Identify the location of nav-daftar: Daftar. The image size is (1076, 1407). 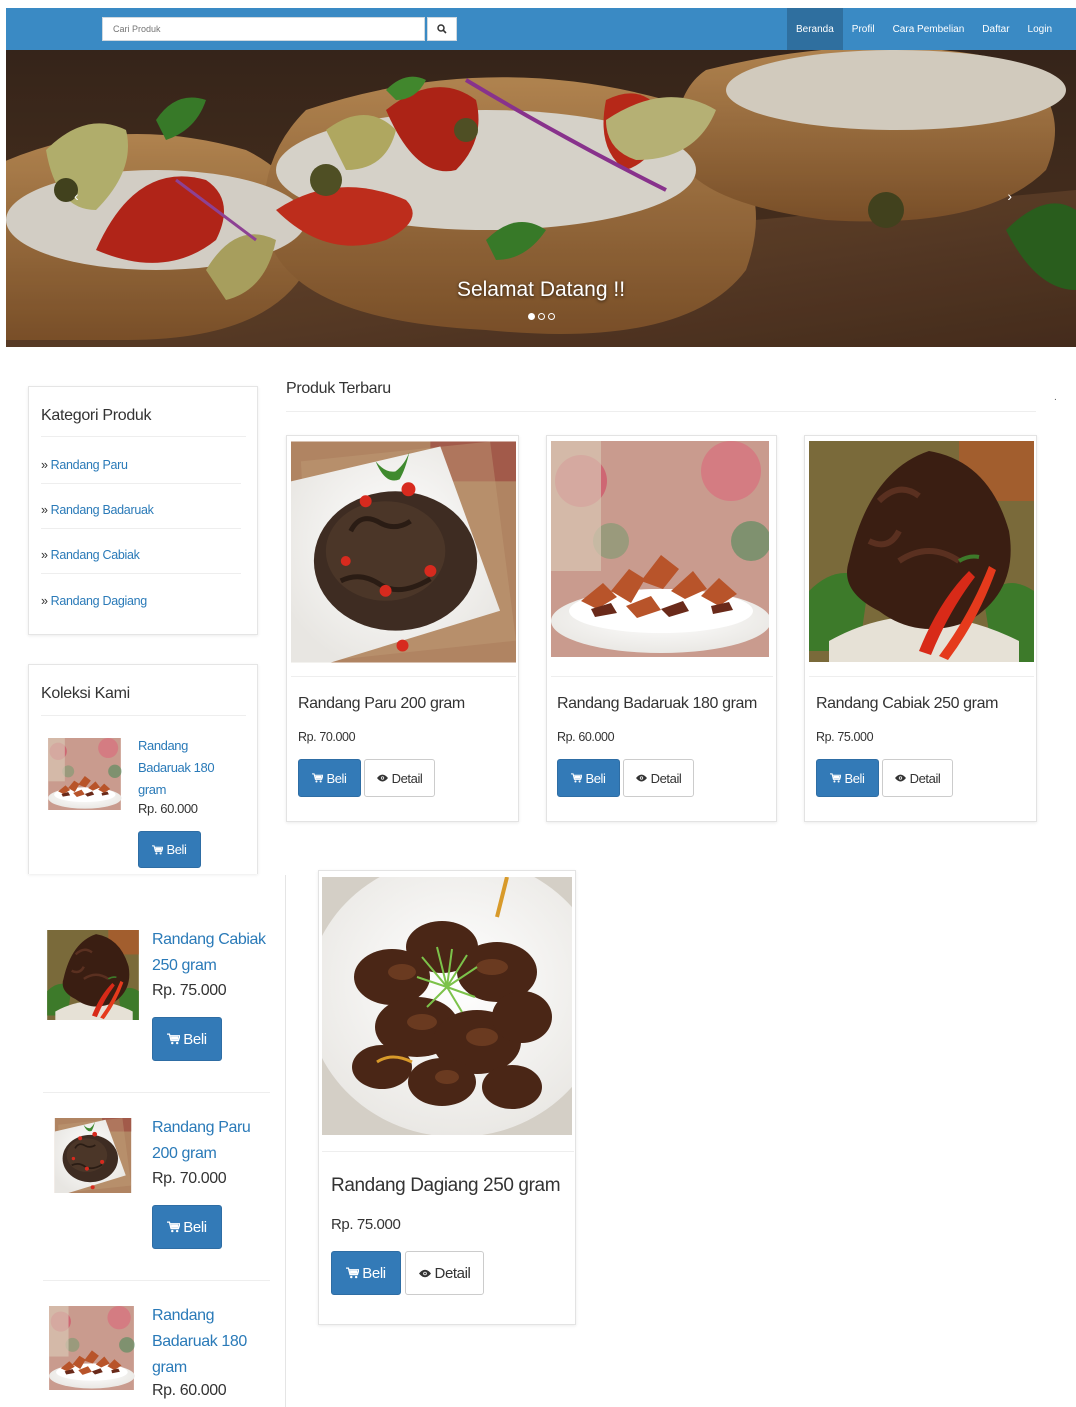
(995, 29).